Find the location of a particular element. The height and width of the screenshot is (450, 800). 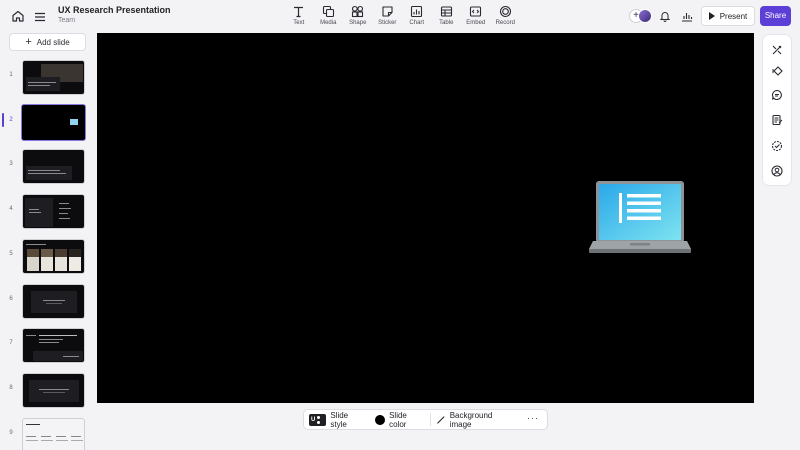

slide-number: 8 is located at coordinates (11, 388).